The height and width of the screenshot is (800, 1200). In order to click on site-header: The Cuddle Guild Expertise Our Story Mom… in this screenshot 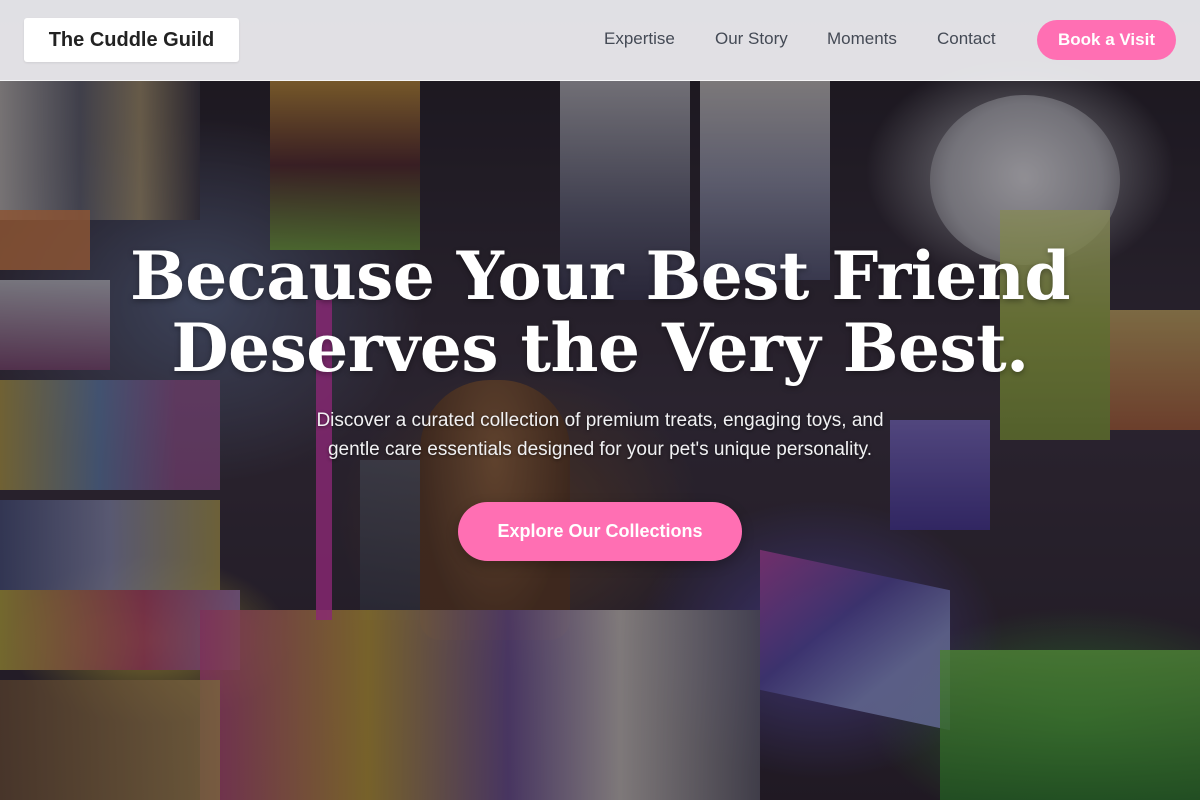, I will do `click(600, 40)`.